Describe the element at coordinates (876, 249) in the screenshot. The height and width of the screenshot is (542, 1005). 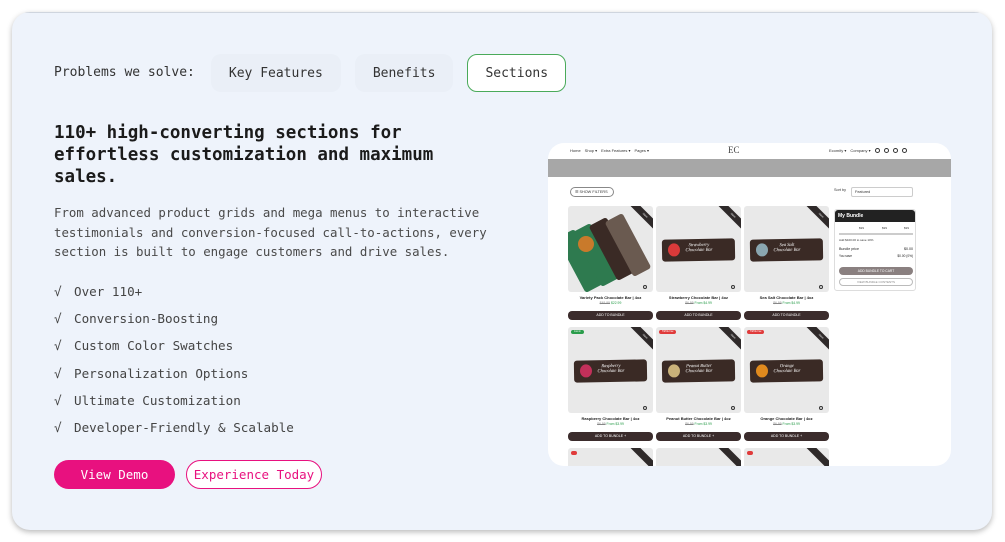
I see `bundle-price-row: Bundle price $0.00` at that location.